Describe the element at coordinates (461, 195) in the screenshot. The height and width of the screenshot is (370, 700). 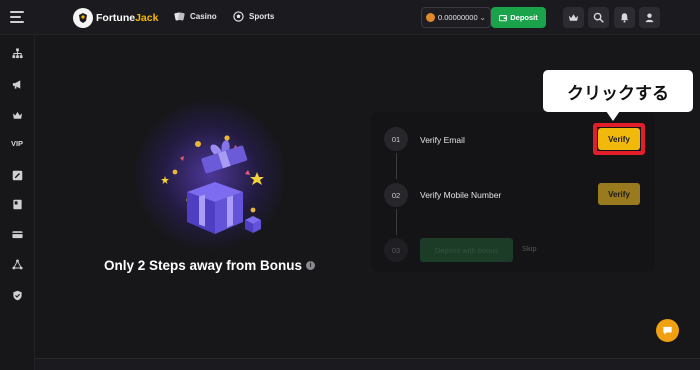
I see `step-label-verify-mobile: Verify Mobile Number` at that location.